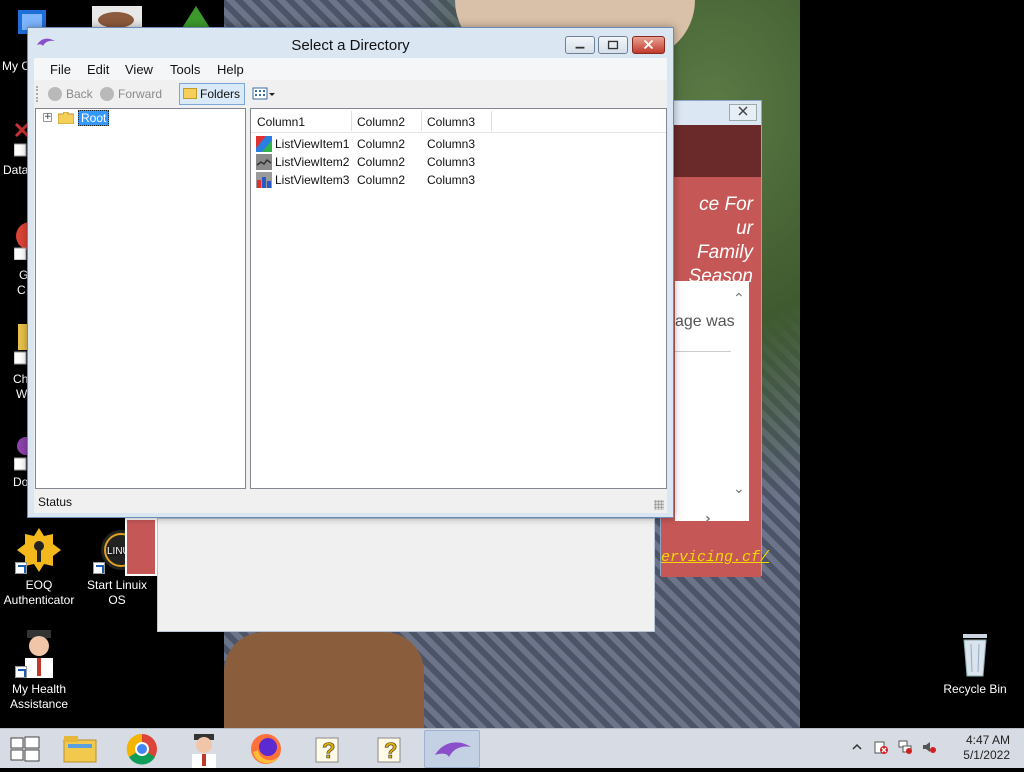 This screenshot has height=772, width=1024. I want to click on system-tray, so click(900, 749).